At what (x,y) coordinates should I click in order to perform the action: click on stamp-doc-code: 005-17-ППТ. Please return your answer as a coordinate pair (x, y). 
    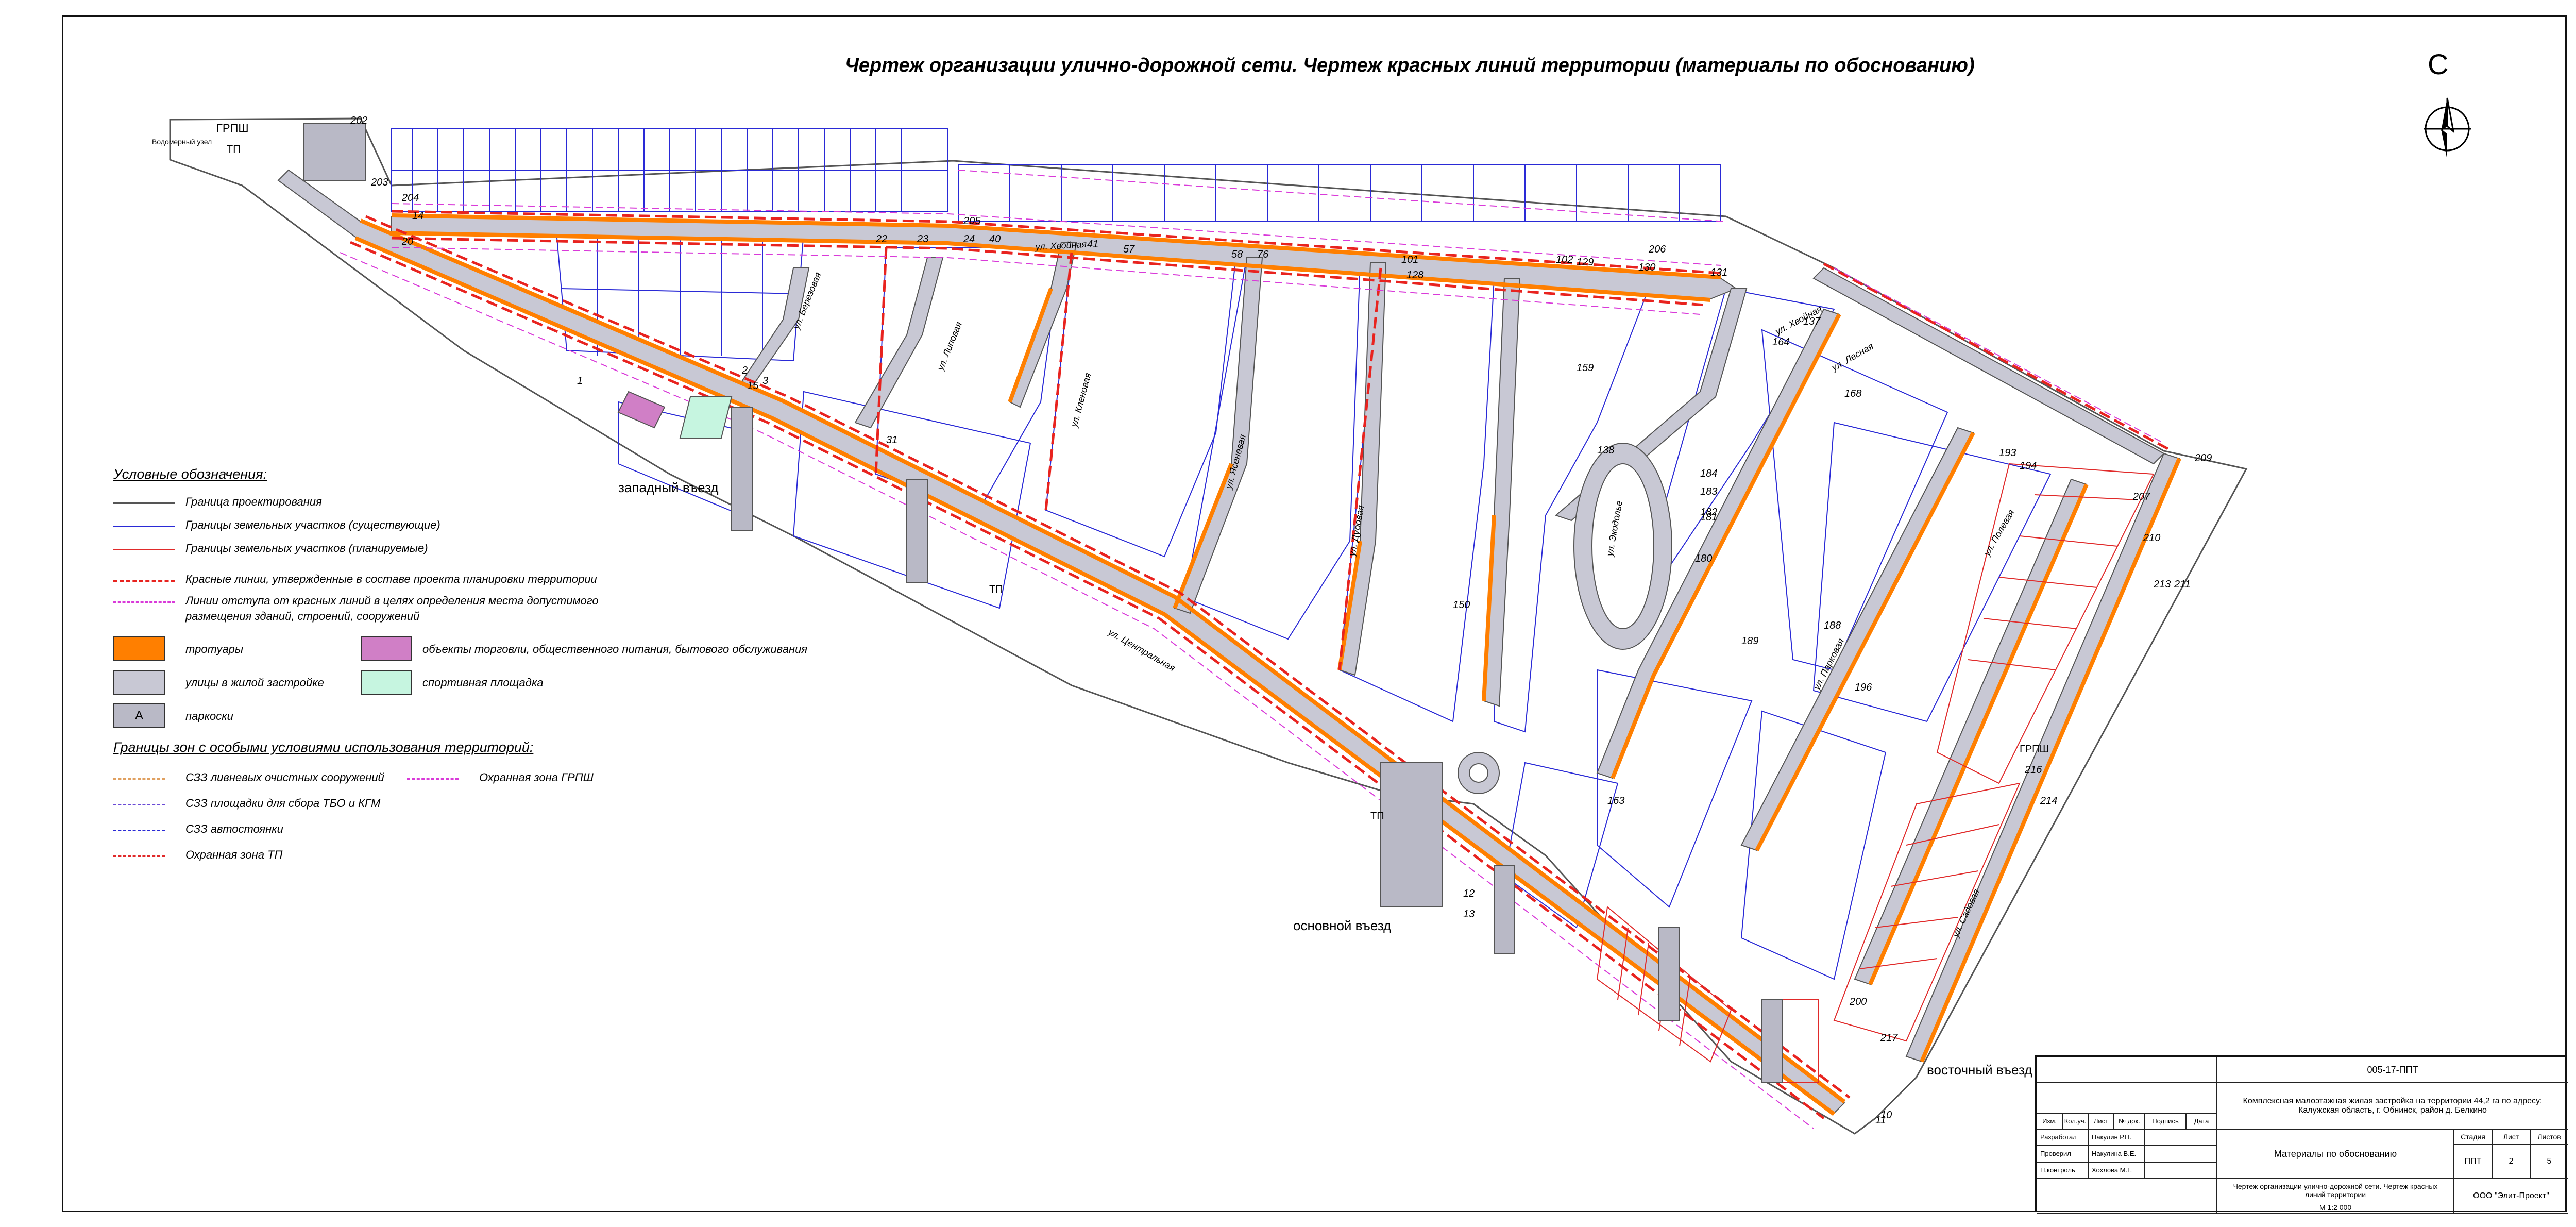
    Looking at the image, I should click on (2392, 1070).